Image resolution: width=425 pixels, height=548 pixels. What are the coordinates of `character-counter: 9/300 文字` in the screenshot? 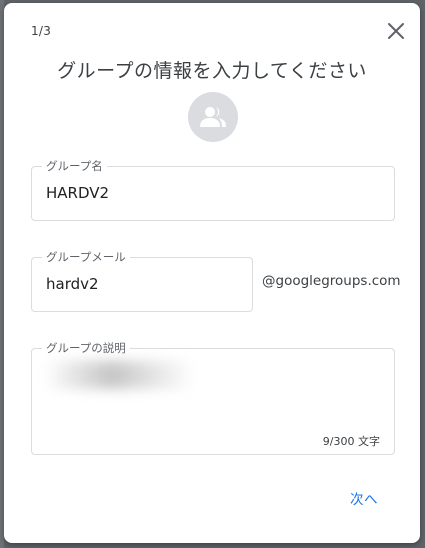 It's located at (351, 441).